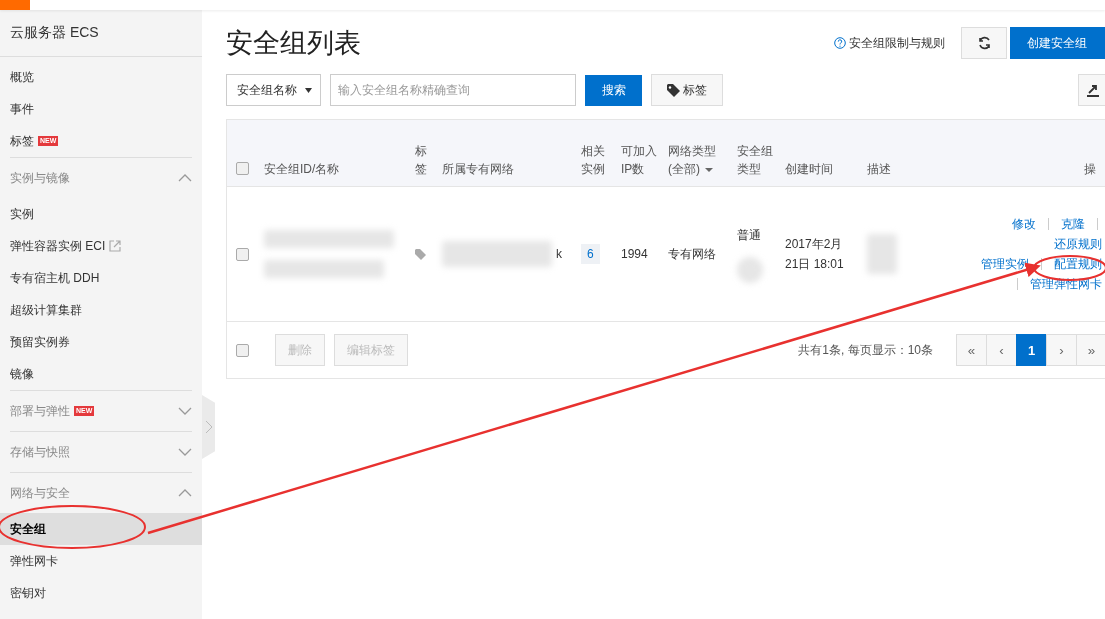 Image resolution: width=1105 pixels, height=619 pixels. Describe the element at coordinates (971, 350) in the screenshot. I see `page-button: «` at that location.